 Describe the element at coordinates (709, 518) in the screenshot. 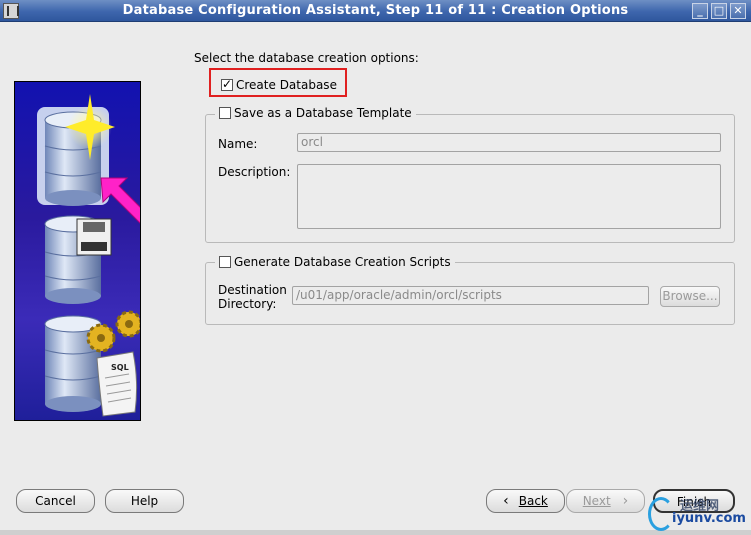

I see `watermark-url-text: iyunv.com` at that location.